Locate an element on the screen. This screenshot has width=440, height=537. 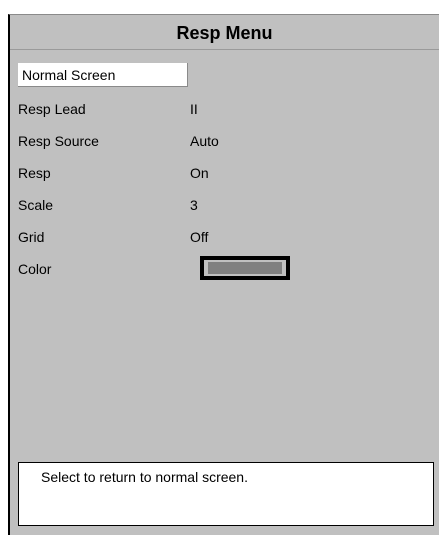
menu-item-value: II is located at coordinates (194, 109).